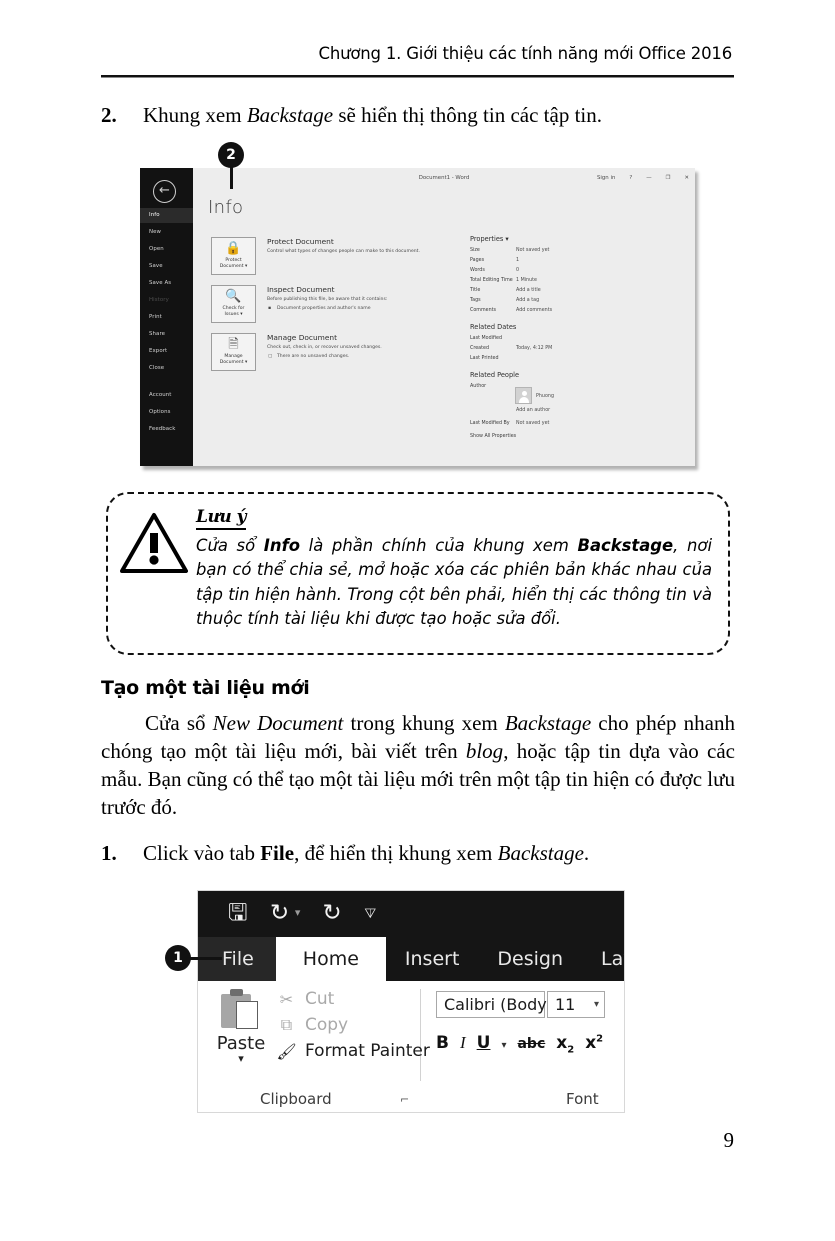 This screenshot has height=1241, width=835. Describe the element at coordinates (178, 958) in the screenshot. I see `callout-badge-1-label: 1` at that location.